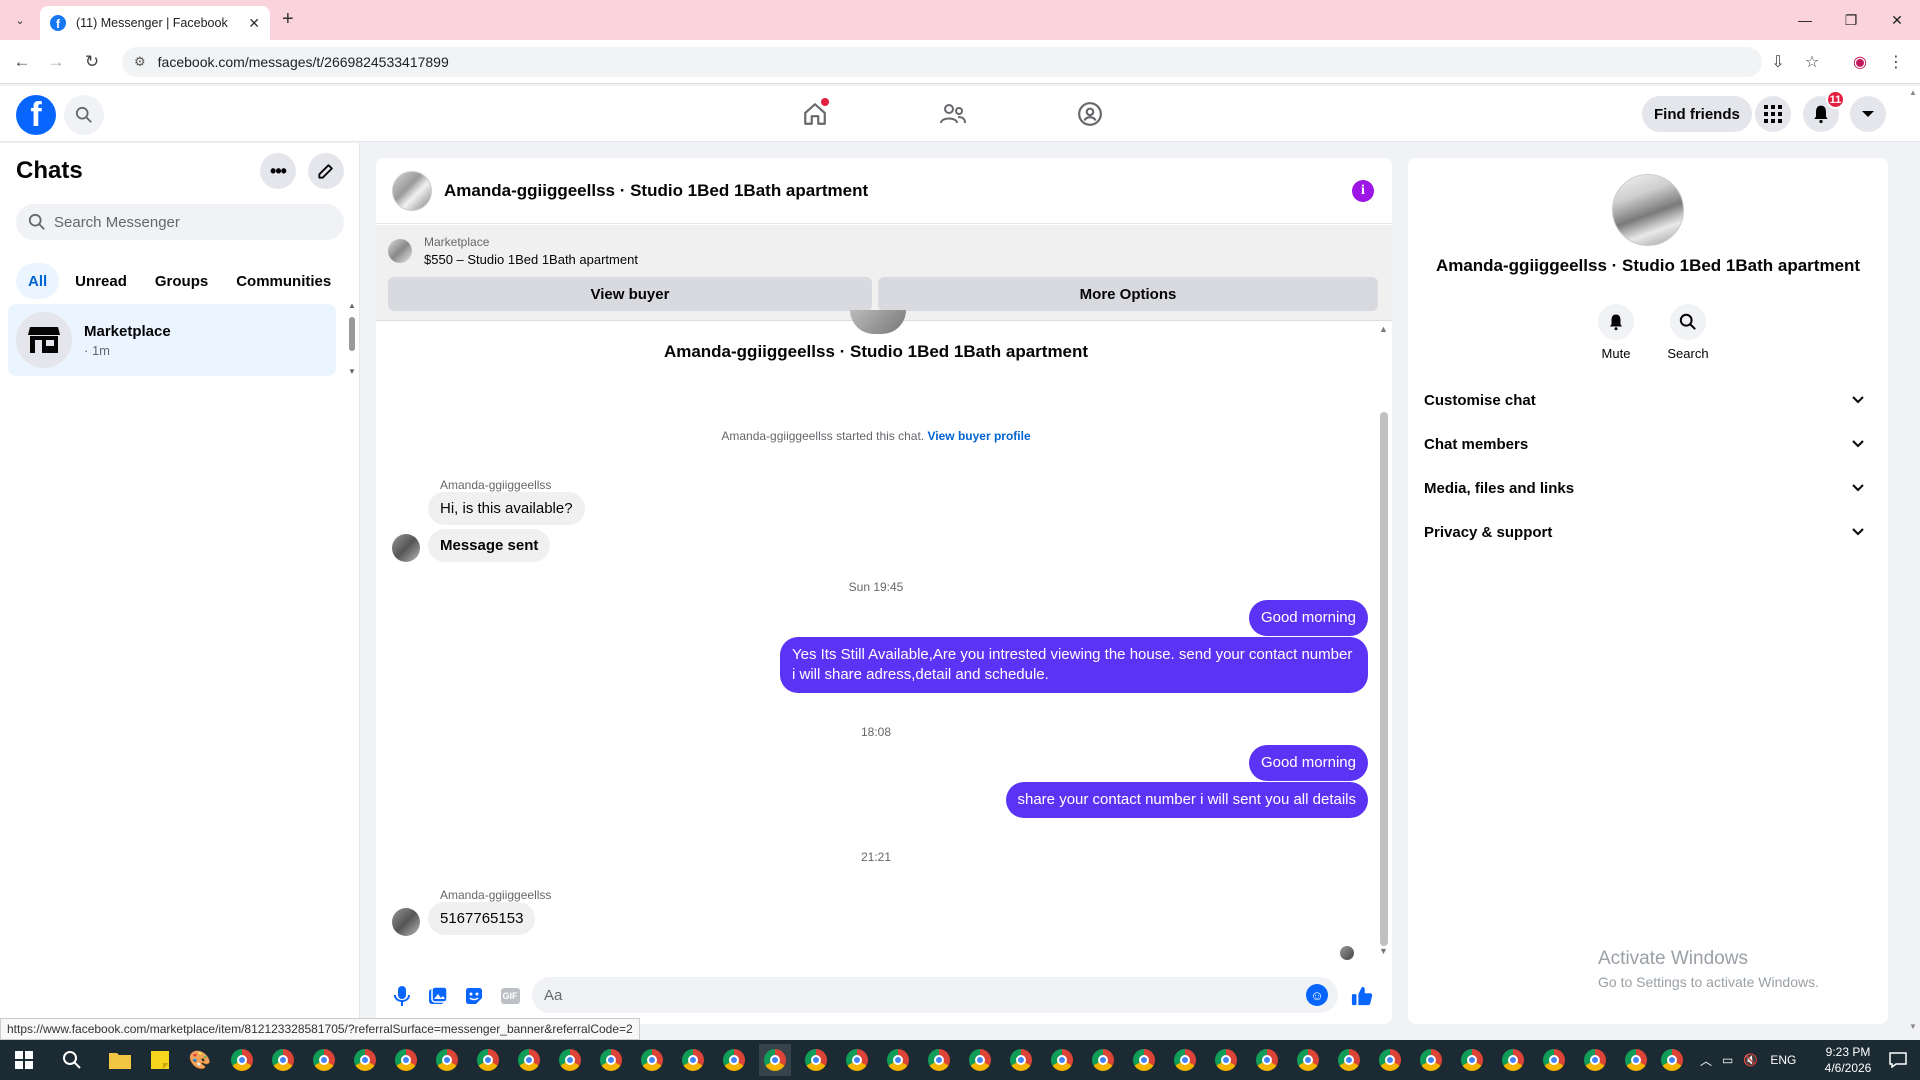 This screenshot has width=1920, height=1080. I want to click on new-message-button, so click(326, 171).